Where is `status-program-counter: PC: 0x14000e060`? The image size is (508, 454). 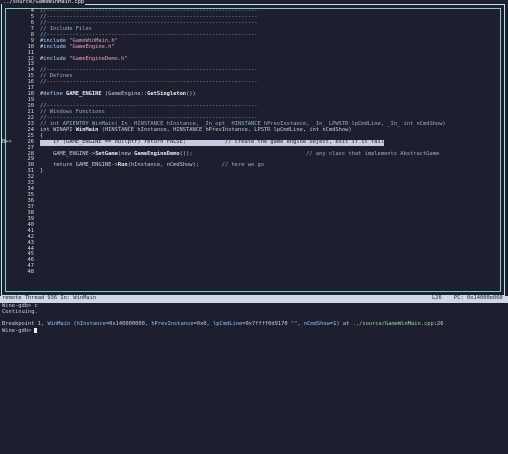 status-program-counter: PC: 0x14000e060 is located at coordinates (478, 298).